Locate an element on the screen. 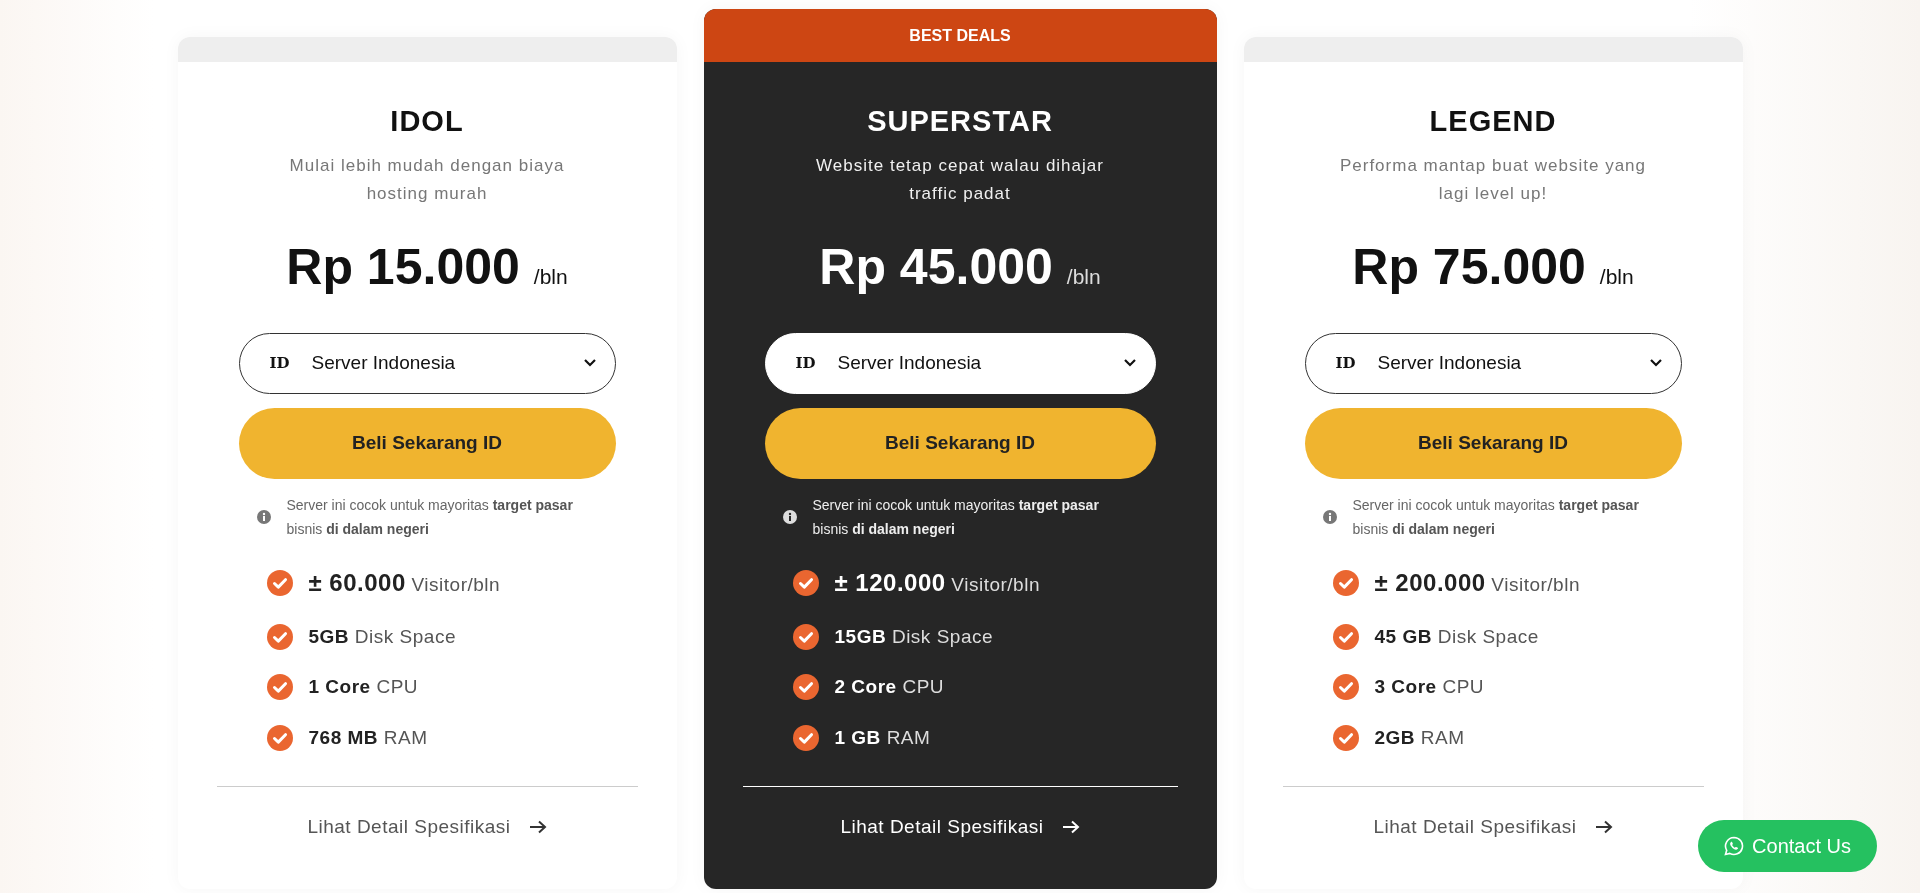 This screenshot has height=893, width=1920. feature-text: 1 GB RAM is located at coordinates (882, 737).